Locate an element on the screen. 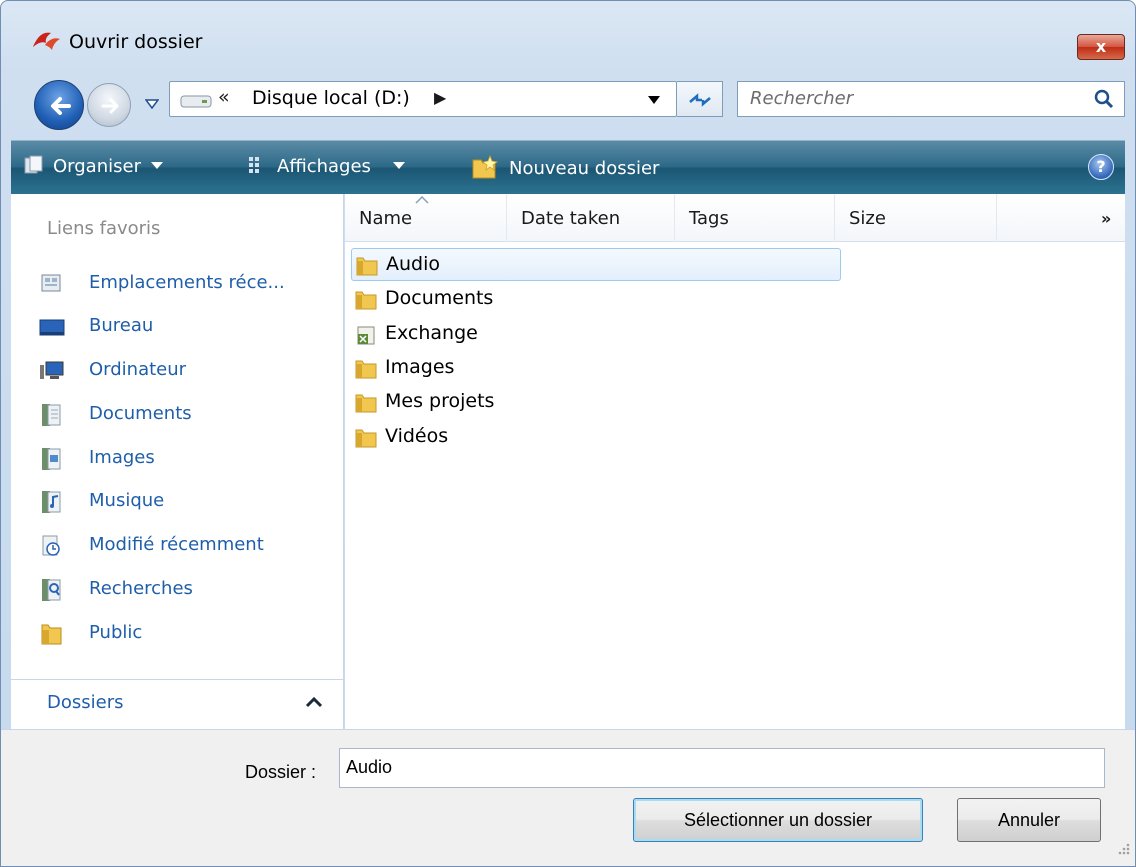 The image size is (1136, 867). column-label: Name is located at coordinates (386, 218).